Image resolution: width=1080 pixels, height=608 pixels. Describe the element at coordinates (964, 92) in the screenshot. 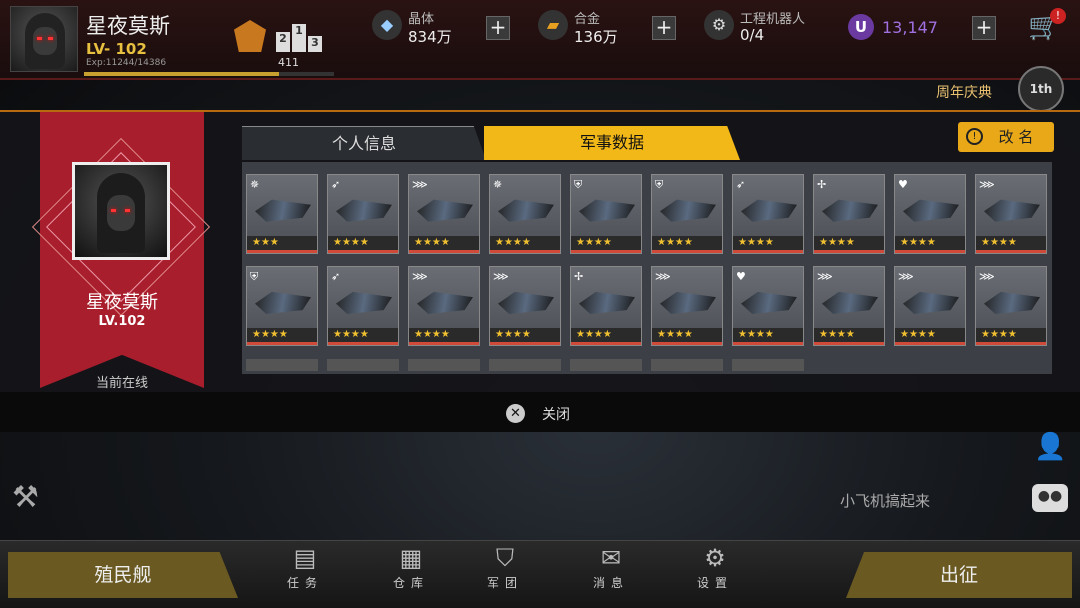

I see `anniversary-label: 周年庆典` at that location.